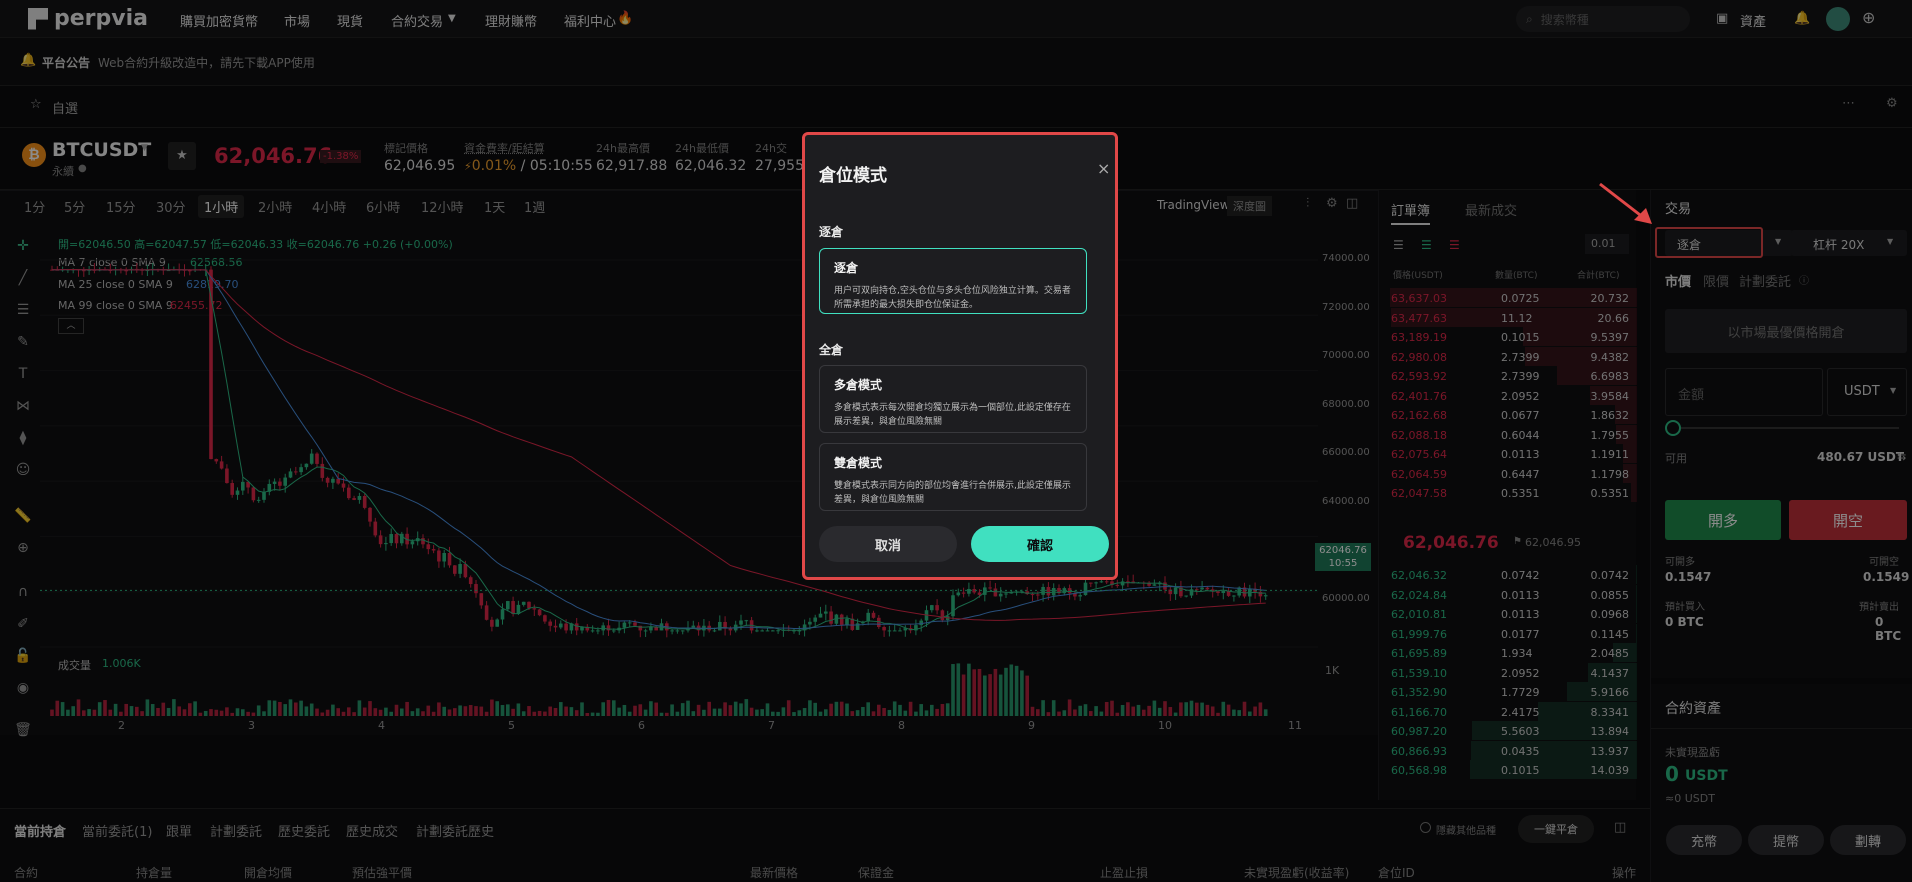 This screenshot has width=1912, height=882. Describe the element at coordinates (853, 176) in the screenshot. I see `dialog-title: 倉位模式` at that location.